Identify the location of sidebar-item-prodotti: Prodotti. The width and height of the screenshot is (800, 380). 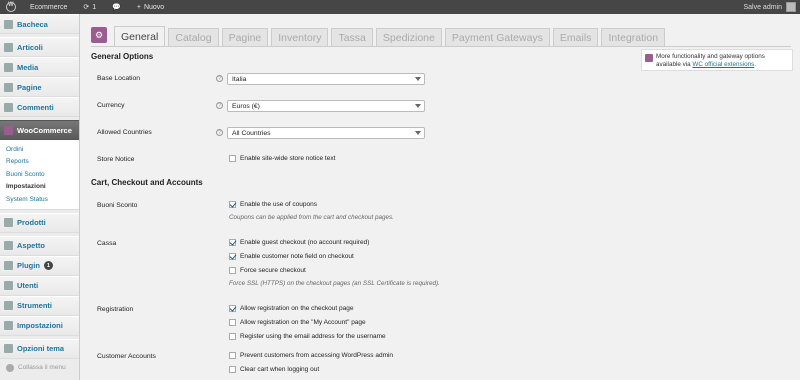
(39, 222).